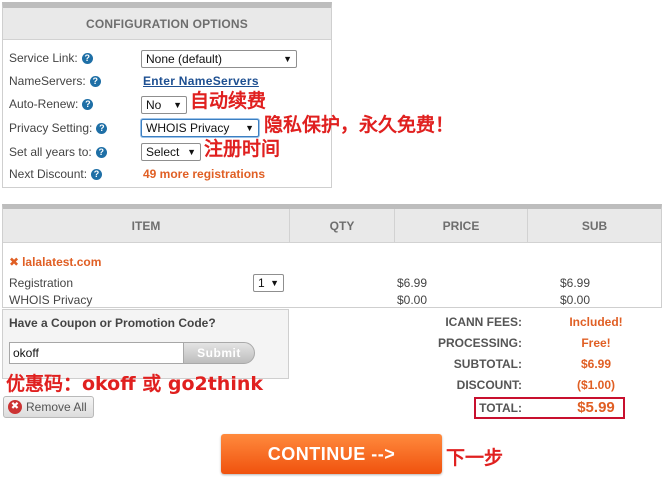 The width and height of the screenshot is (664, 477). Describe the element at coordinates (596, 407) in the screenshot. I see `total-value: $5.99` at that location.